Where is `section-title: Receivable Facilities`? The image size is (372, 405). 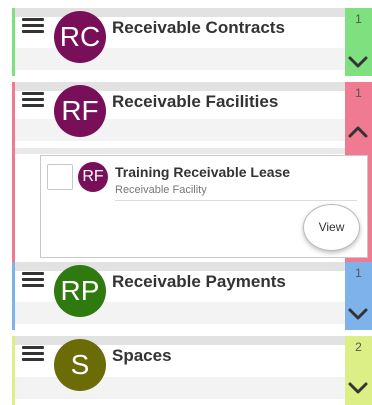
section-title: Receivable Facilities is located at coordinates (195, 102).